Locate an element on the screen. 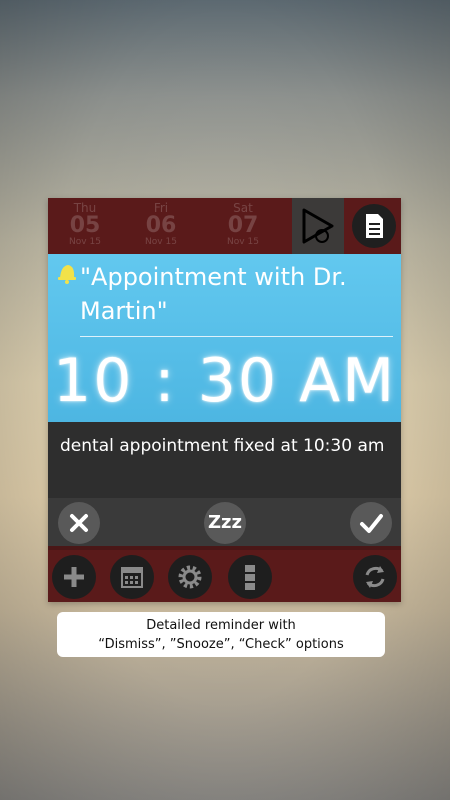 The image size is (450, 800). calendar-button is located at coordinates (132, 577).